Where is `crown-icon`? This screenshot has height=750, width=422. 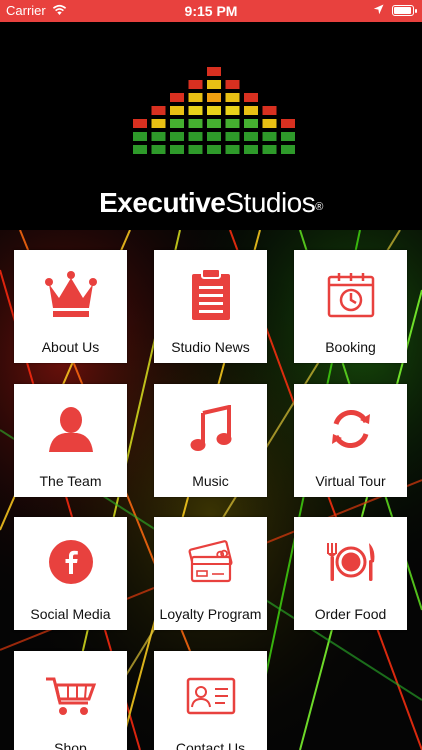 crown-icon is located at coordinates (70, 294).